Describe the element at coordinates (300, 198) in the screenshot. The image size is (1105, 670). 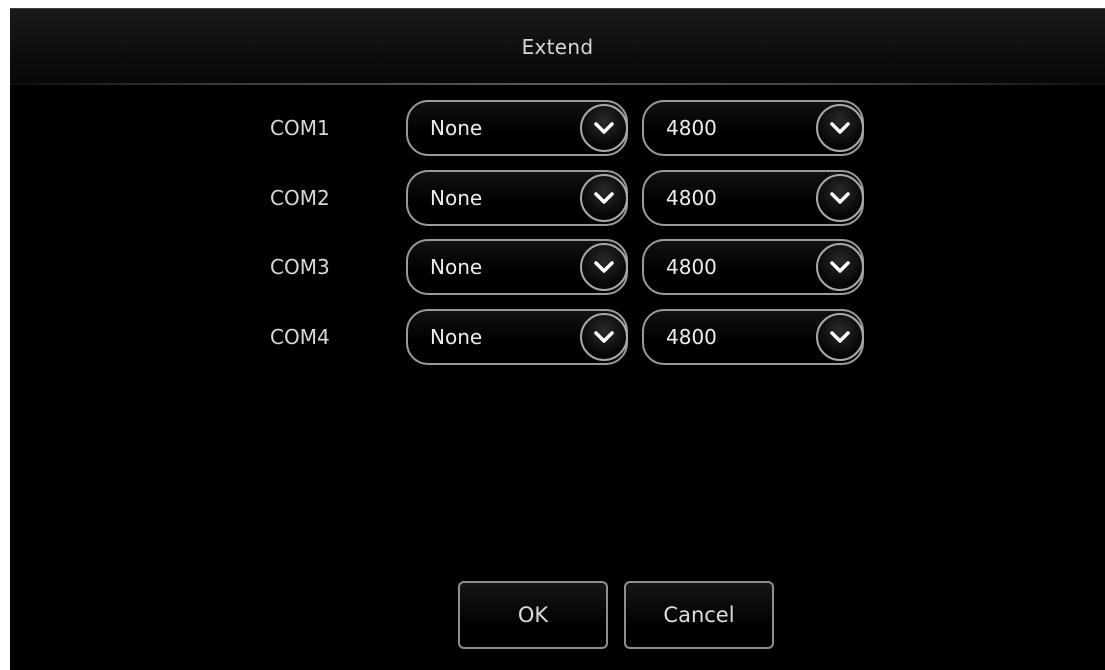
I see `port-label: COM2` at that location.